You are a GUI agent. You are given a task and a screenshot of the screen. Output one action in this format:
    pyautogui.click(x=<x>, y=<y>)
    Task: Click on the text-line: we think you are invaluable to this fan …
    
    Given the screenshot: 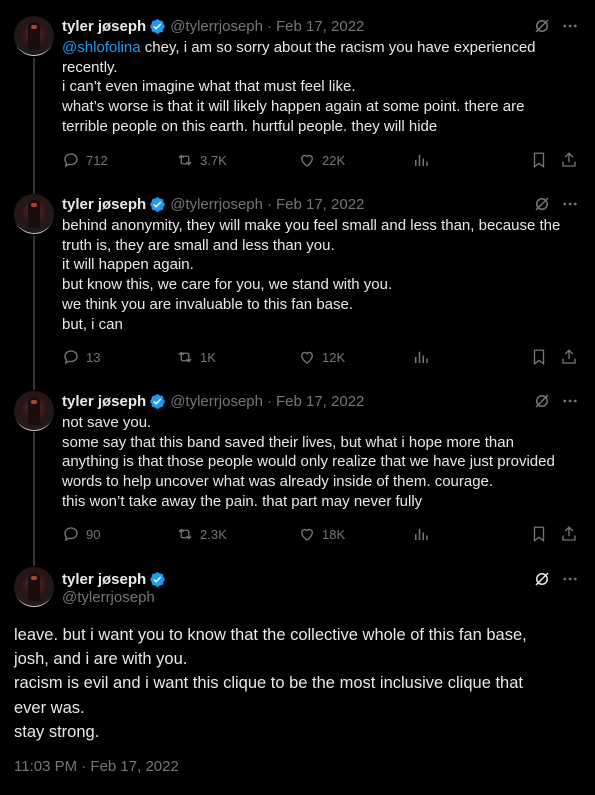 What is the action you would take?
    pyautogui.click(x=208, y=304)
    